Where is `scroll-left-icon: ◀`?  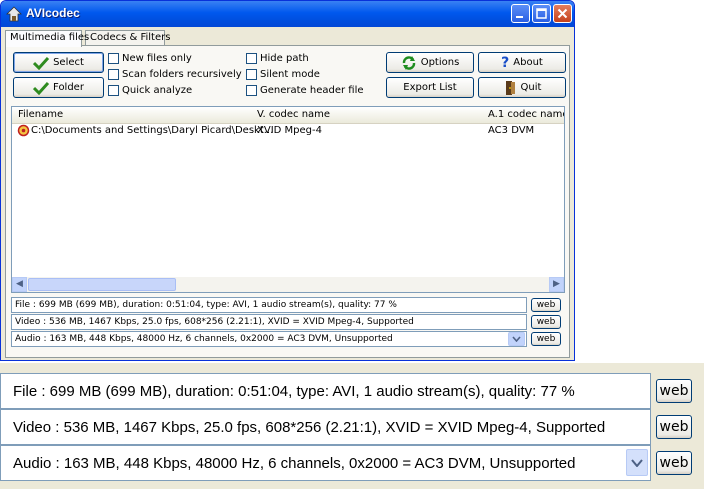 scroll-left-icon: ◀ is located at coordinates (19, 284).